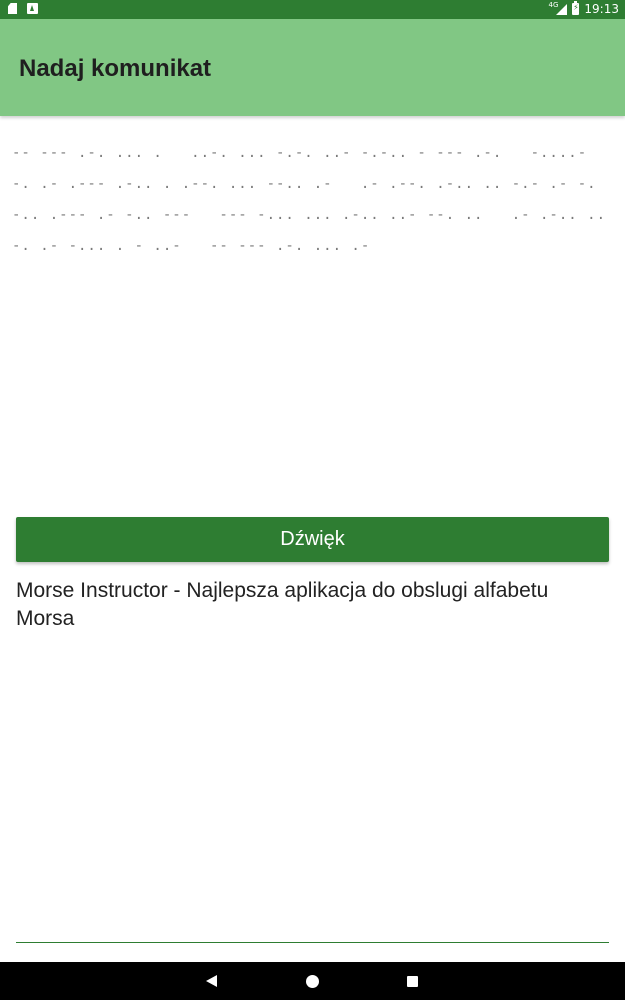  Describe the element at coordinates (312, 9) in the screenshot. I see `status-bar: 4G 19:13` at that location.